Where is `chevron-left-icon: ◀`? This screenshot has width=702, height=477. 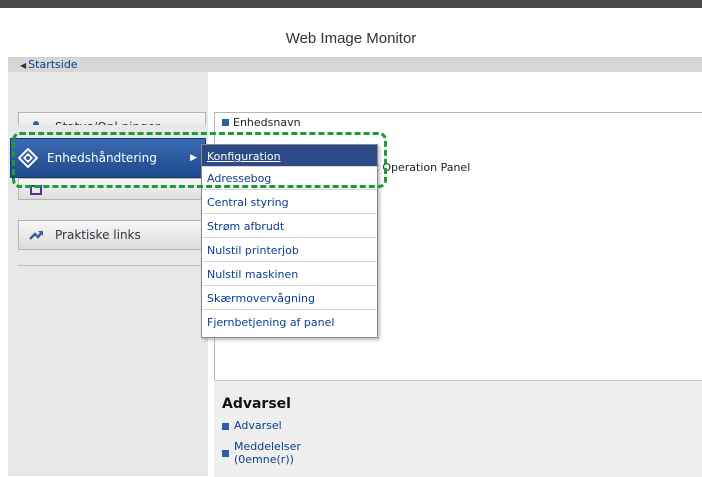 chevron-left-icon: ◀ is located at coordinates (23, 65).